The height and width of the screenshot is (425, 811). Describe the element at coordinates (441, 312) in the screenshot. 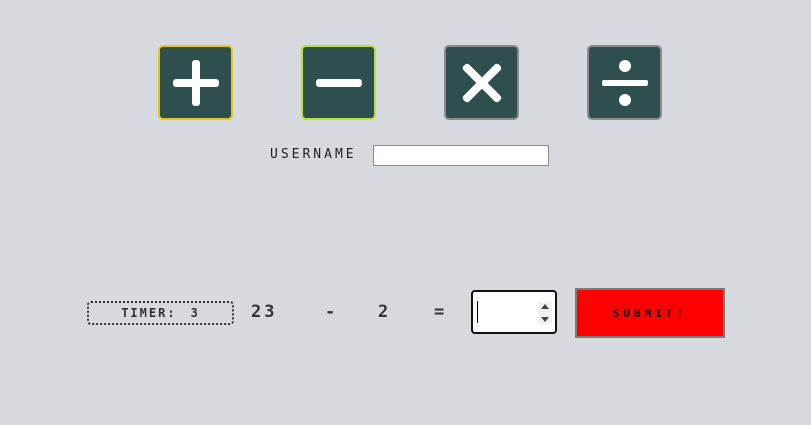

I see `equals-sign: =` at that location.